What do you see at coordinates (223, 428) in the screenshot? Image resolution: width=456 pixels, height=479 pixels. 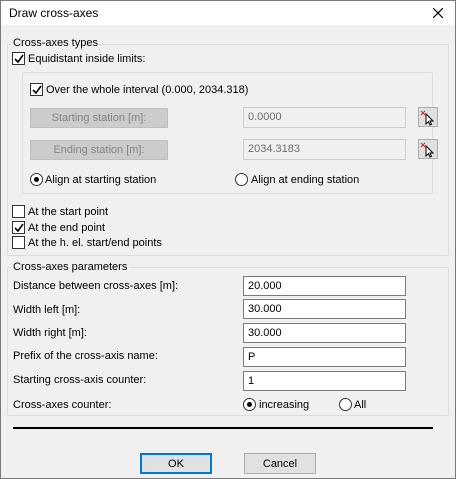 I see `separator-line` at bounding box center [223, 428].